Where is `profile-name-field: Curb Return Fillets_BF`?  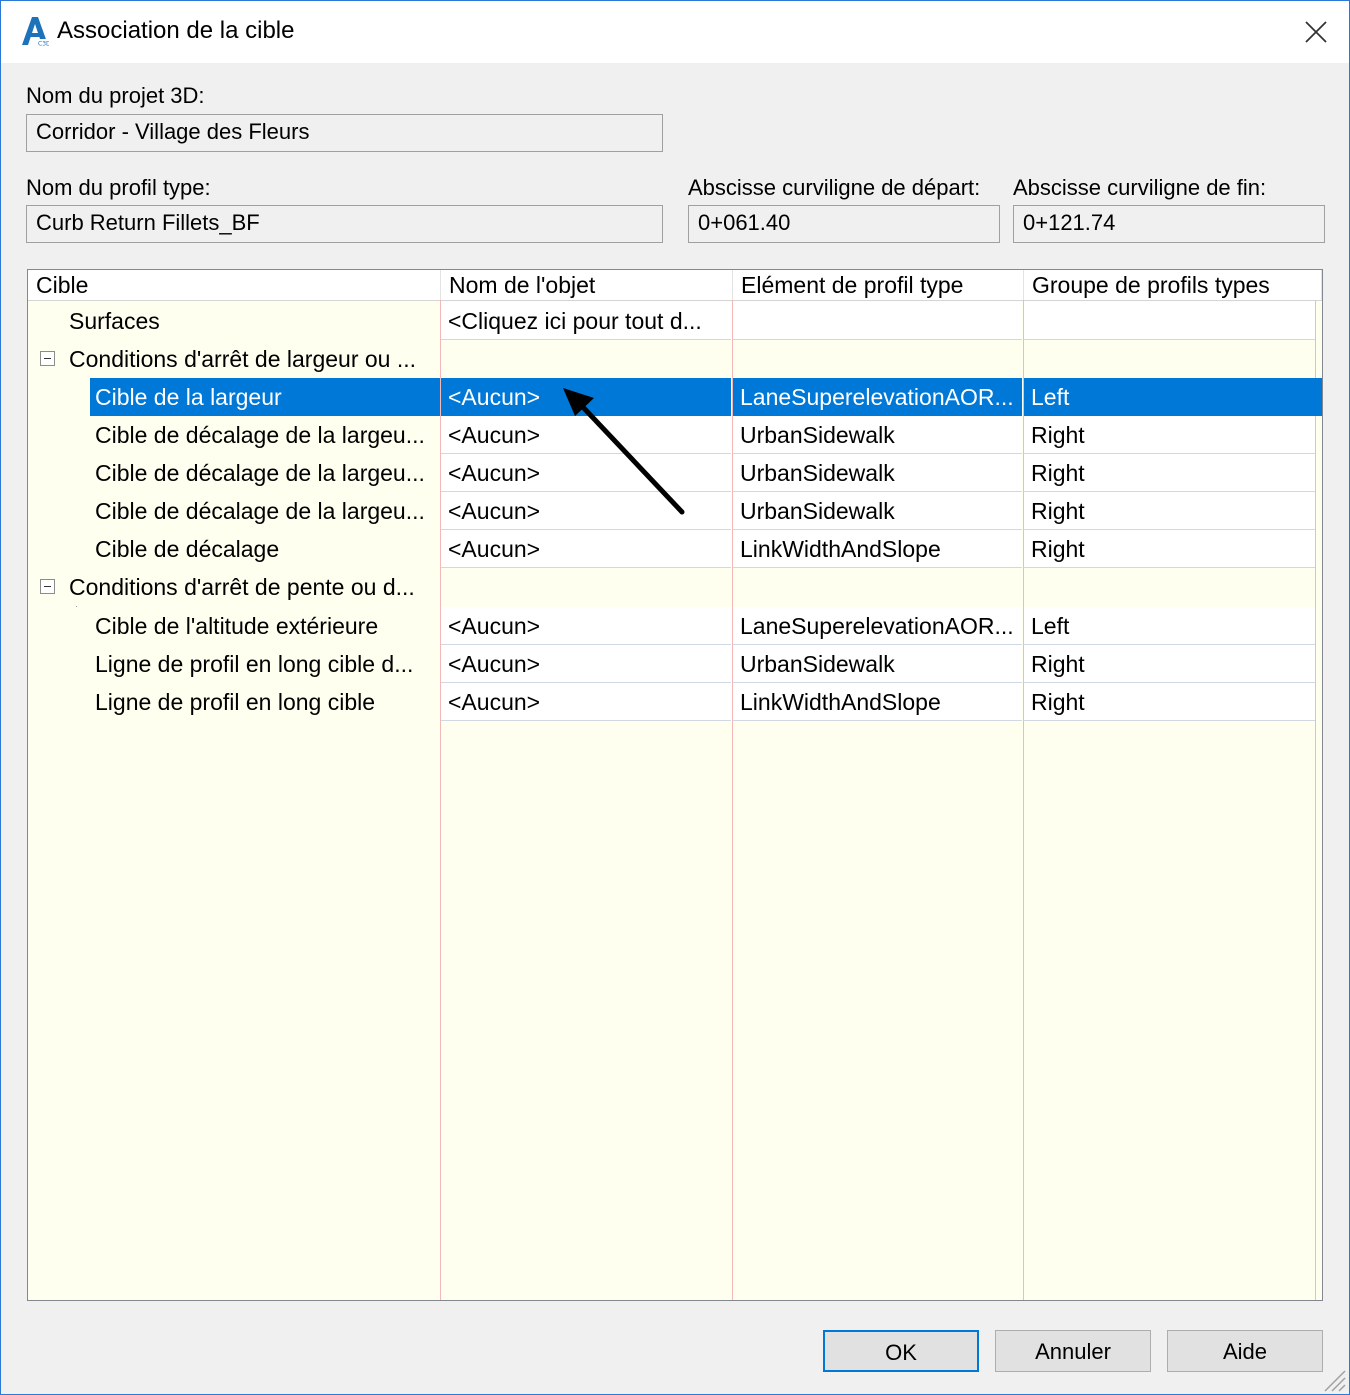 profile-name-field: Curb Return Fillets_BF is located at coordinates (344, 224).